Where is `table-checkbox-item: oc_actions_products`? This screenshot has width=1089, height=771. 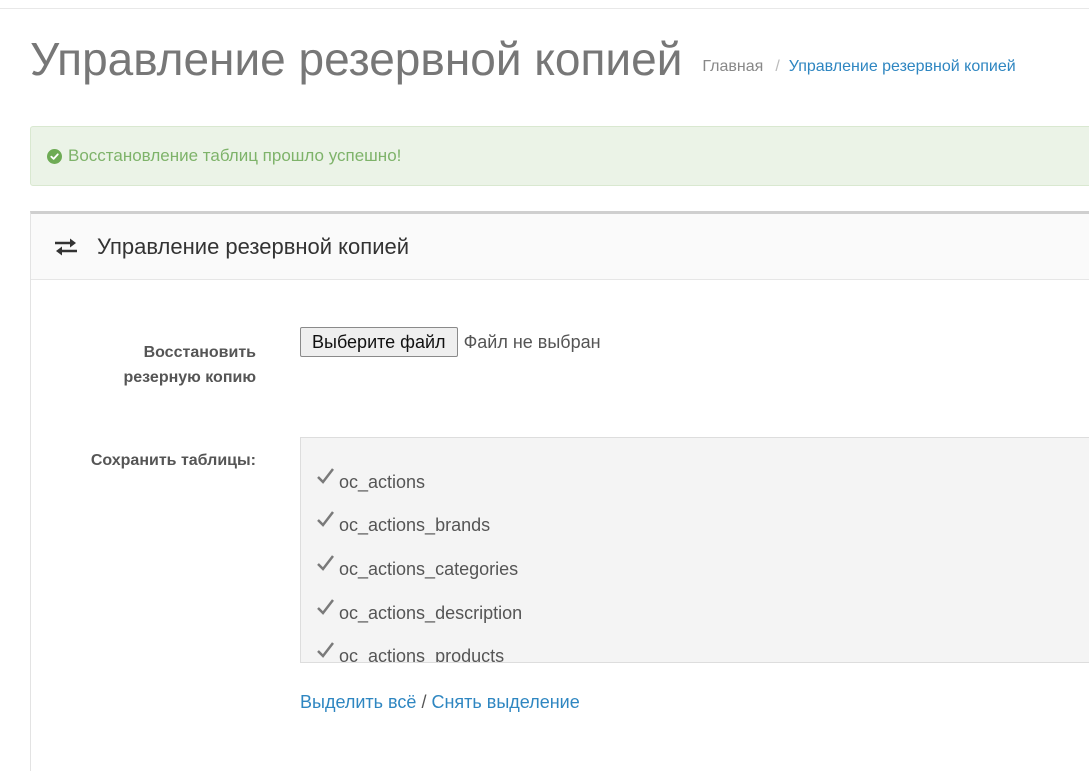 table-checkbox-item: oc_actions_products is located at coordinates (410, 652).